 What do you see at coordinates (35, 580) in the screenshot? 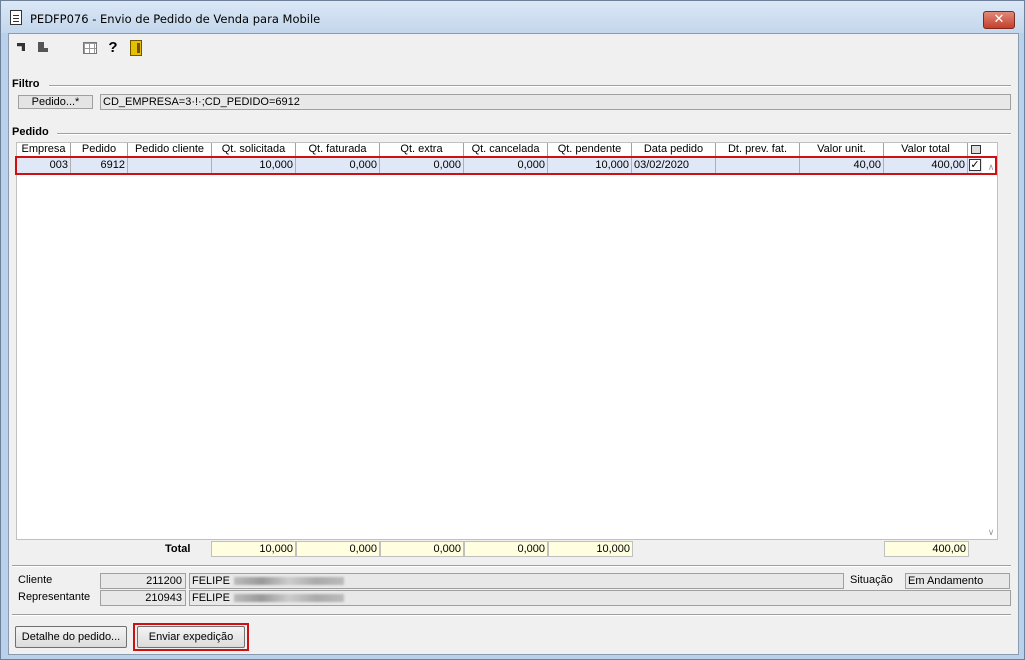
I see `cliente-label: Cliente` at bounding box center [35, 580].